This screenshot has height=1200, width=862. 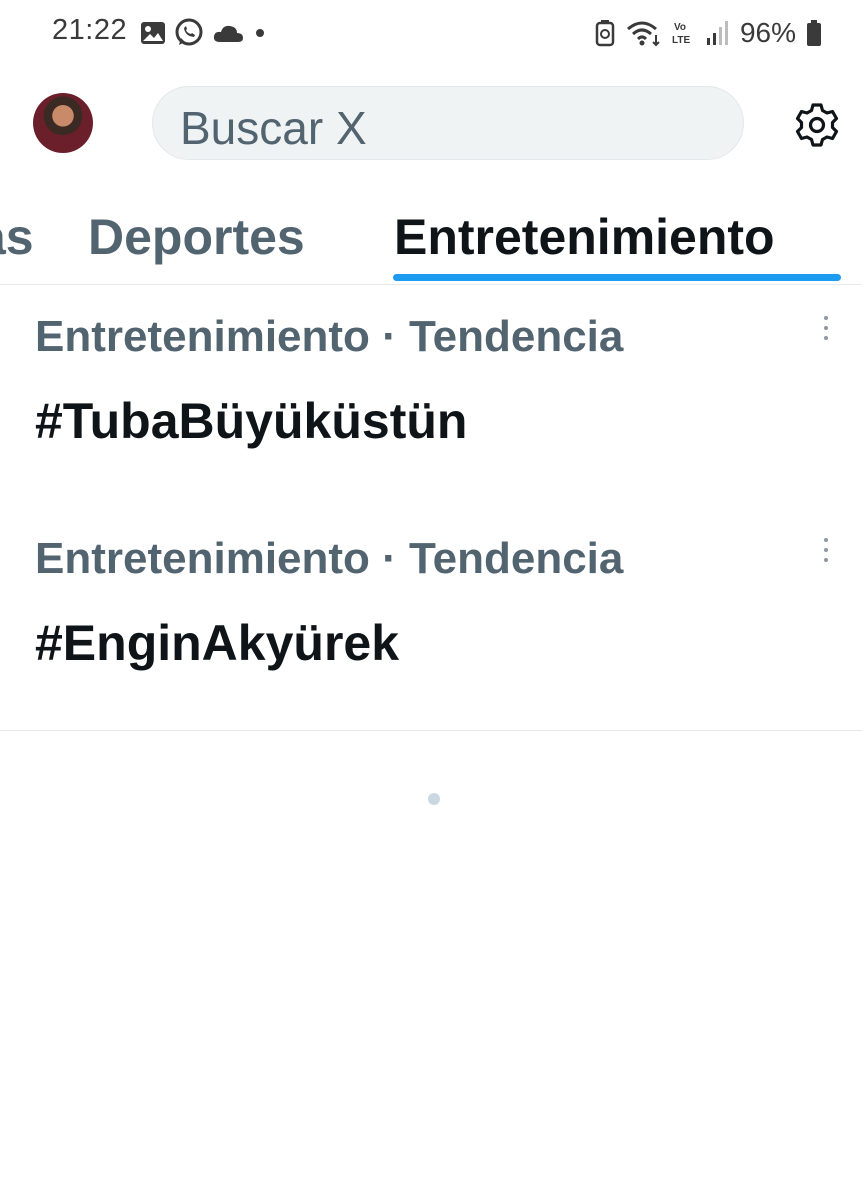 What do you see at coordinates (767, 32) in the screenshot?
I see `battery-percent: 96%` at bounding box center [767, 32].